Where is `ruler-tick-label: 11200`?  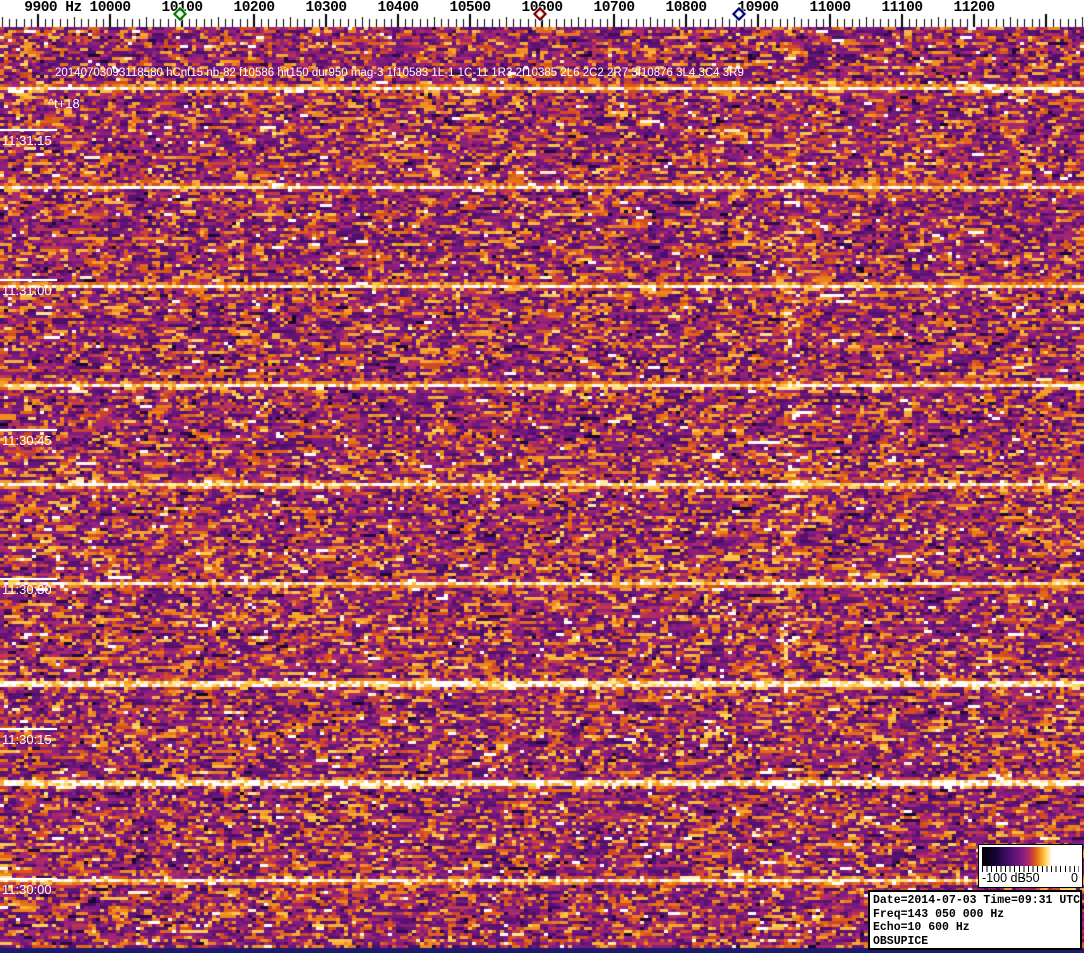
ruler-tick-label: 11200 is located at coordinates (974, 8).